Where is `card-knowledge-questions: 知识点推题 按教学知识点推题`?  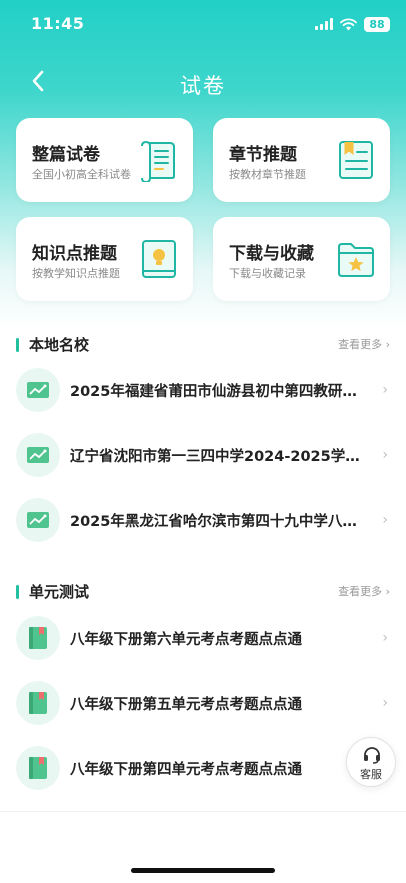
card-knowledge-questions: 知识点推题 按教学知识点推题 is located at coordinates (104, 259).